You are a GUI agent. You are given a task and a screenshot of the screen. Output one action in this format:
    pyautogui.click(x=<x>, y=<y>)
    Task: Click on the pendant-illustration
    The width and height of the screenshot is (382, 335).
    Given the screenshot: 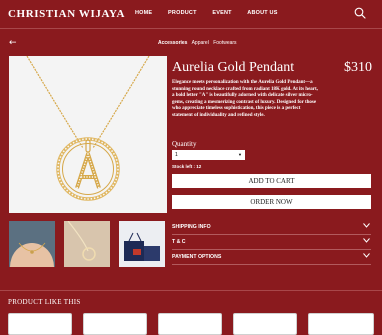 What is the action you would take?
    pyautogui.click(x=88, y=128)
    